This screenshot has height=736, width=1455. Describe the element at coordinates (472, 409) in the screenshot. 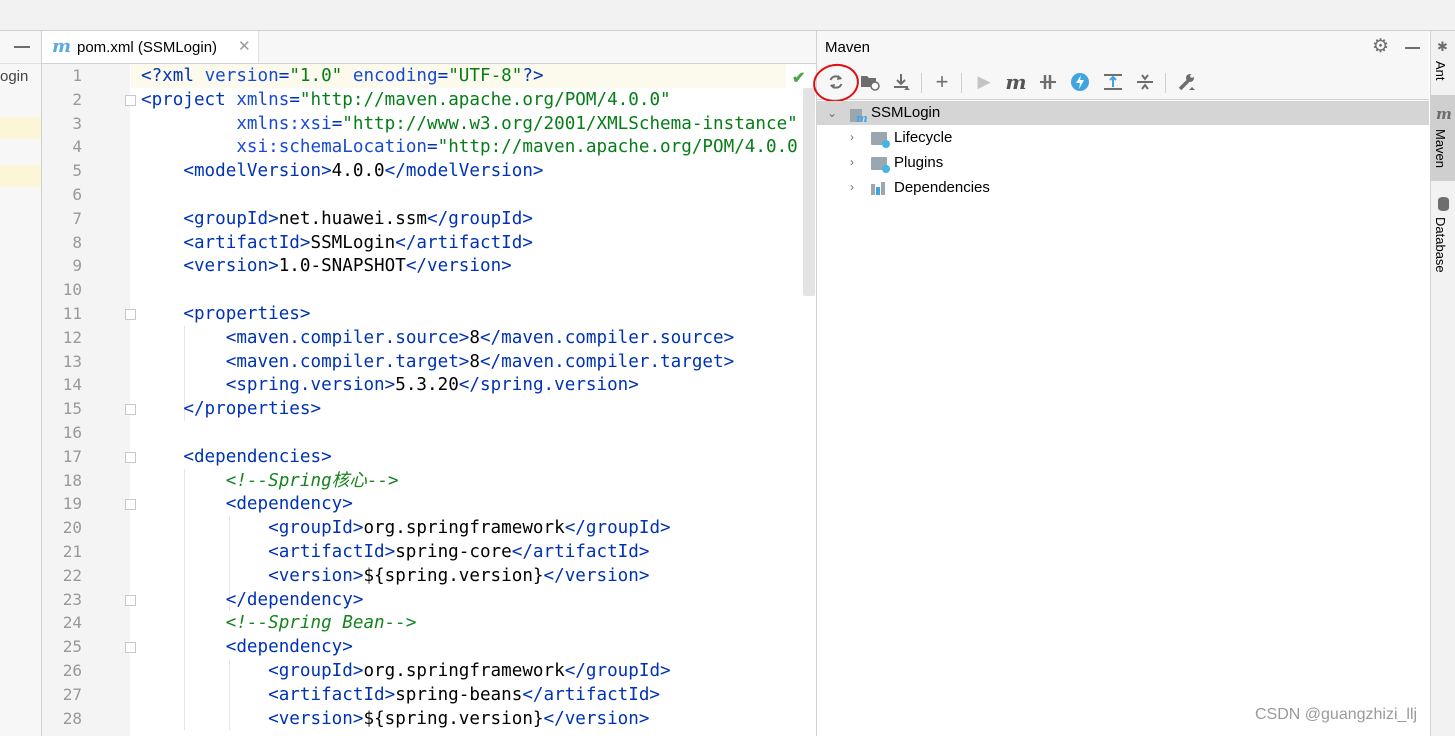

I see `code-line: </properties>` at that location.